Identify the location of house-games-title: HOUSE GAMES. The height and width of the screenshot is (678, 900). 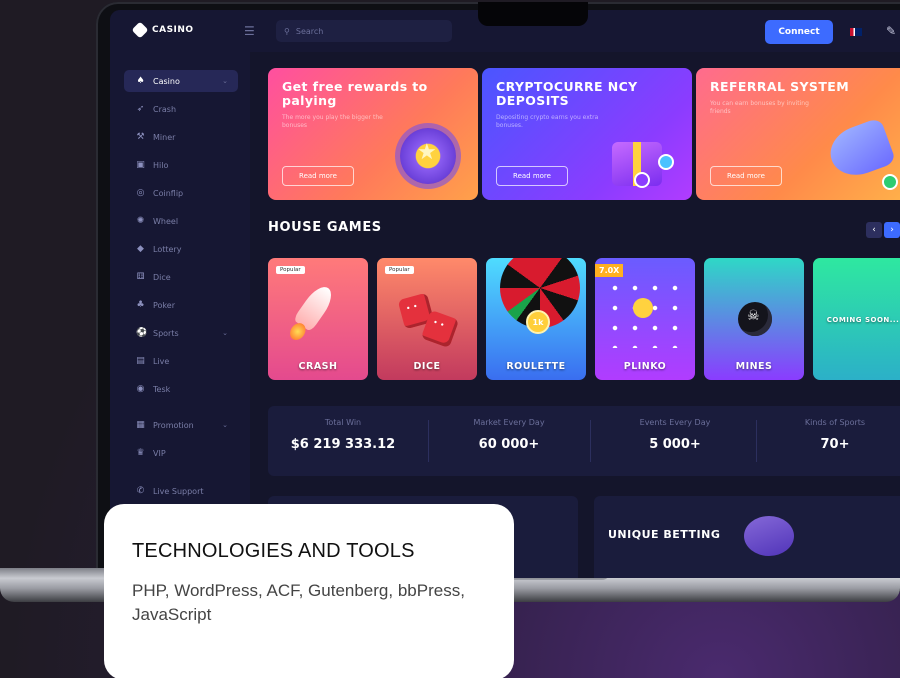
(325, 227).